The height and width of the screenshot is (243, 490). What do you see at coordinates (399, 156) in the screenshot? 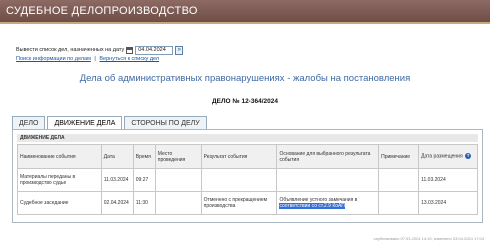
I see `col-note: Примечание` at bounding box center [399, 156].